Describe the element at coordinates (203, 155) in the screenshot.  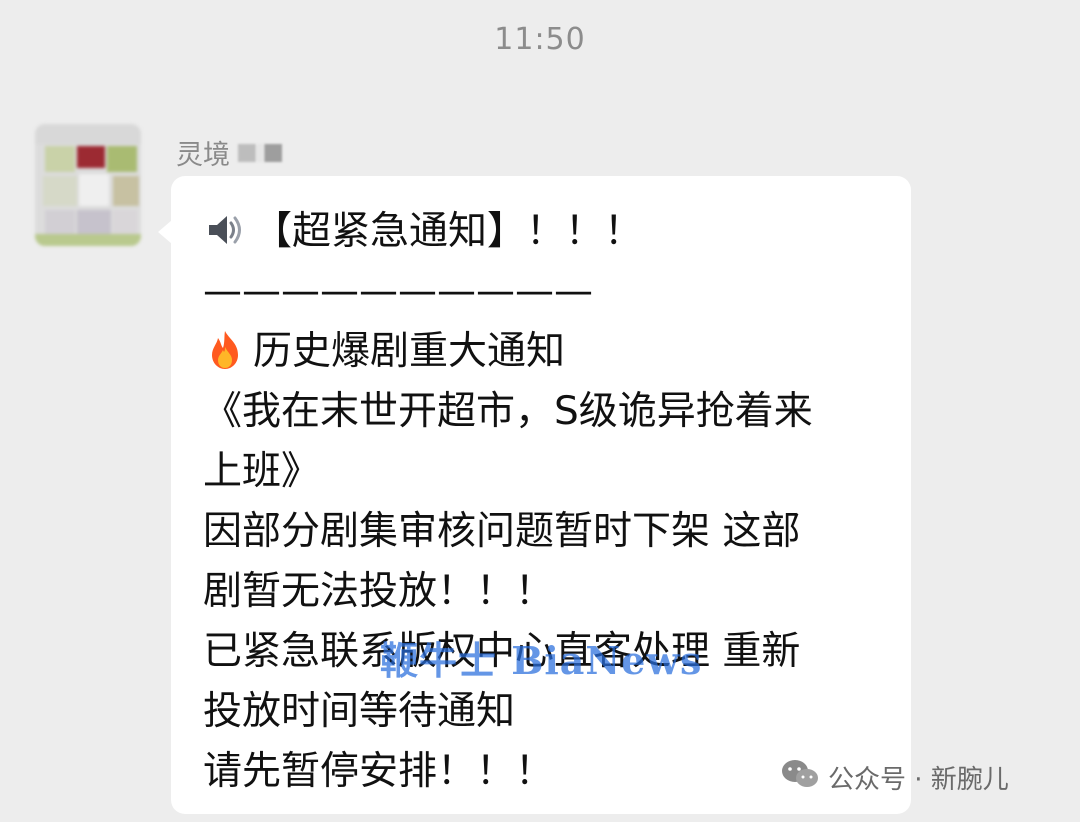
I see `sender-name-text: 灵境` at that location.